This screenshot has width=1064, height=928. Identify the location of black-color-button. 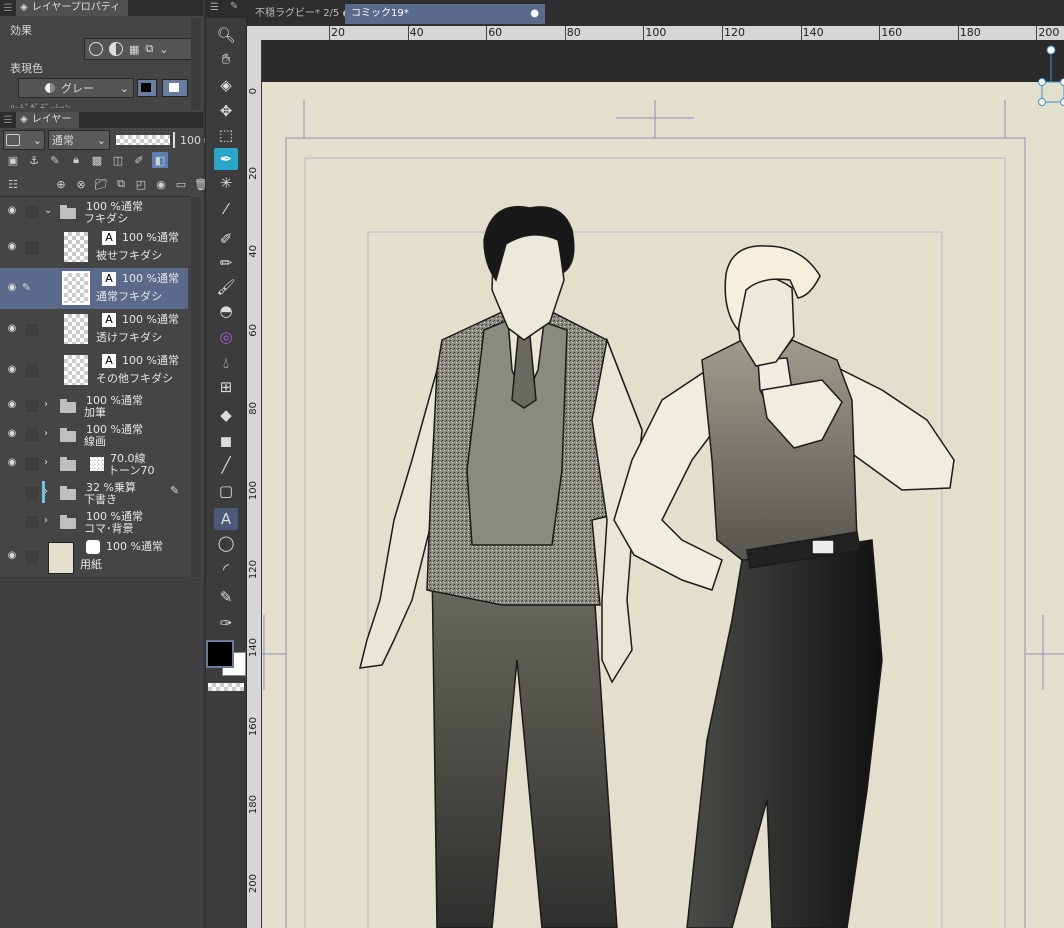
(147, 88).